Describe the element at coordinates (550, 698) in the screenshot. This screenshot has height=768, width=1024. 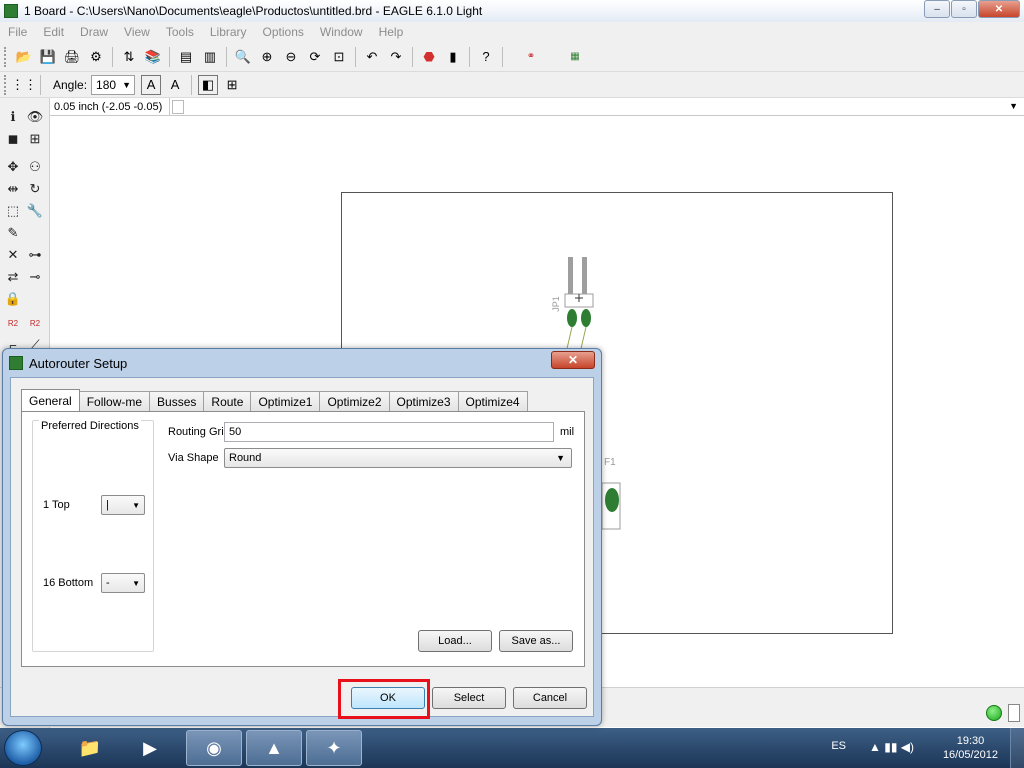
I see `cancel-button: Cancel` at that location.